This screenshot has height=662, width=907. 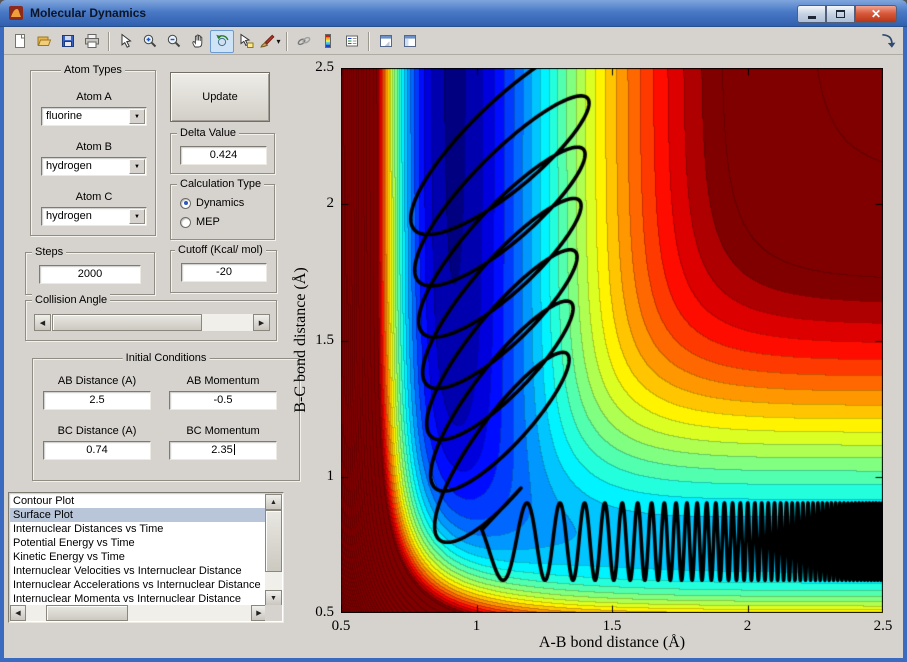 What do you see at coordinates (273, 541) in the screenshot?
I see `vscroll-thumb` at bounding box center [273, 541].